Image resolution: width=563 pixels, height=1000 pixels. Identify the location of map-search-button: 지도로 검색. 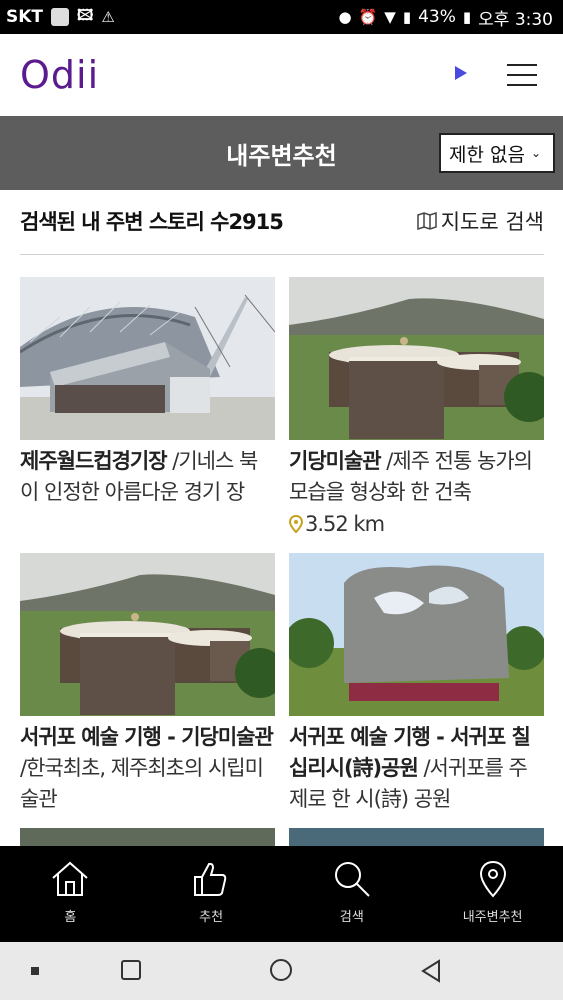
(480, 221).